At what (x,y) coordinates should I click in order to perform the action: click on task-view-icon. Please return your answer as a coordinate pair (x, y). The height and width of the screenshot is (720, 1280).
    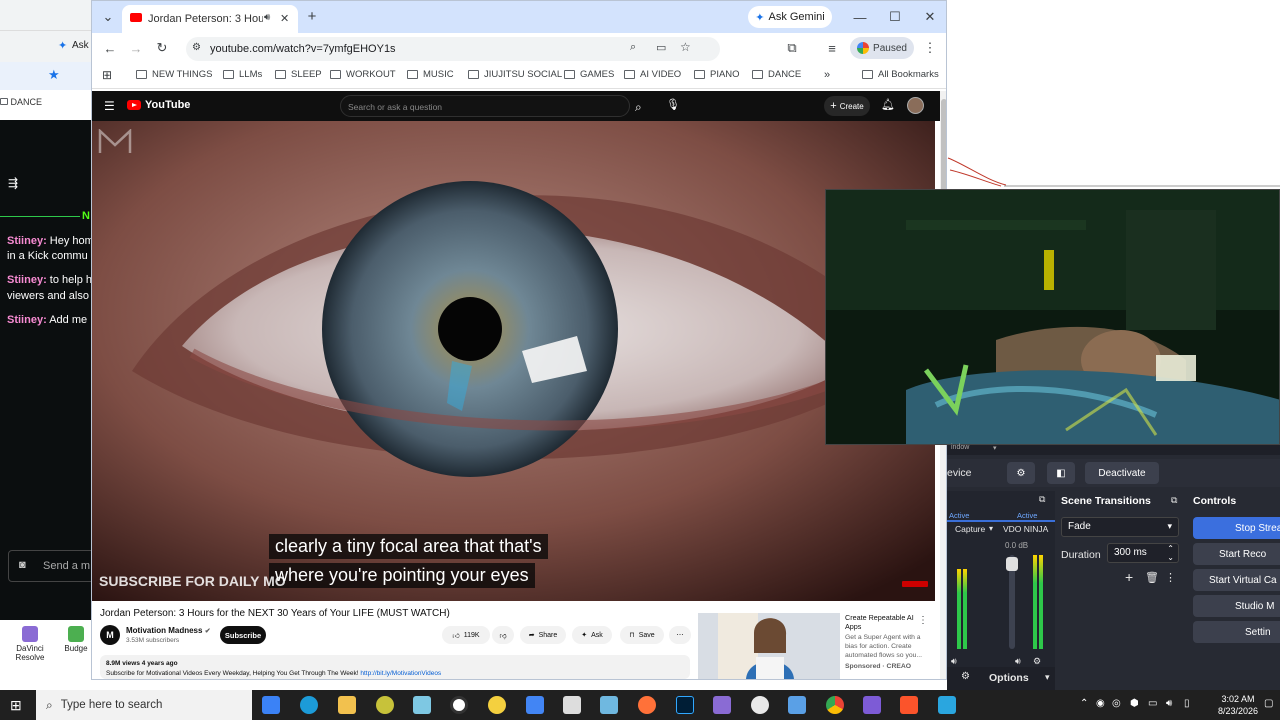
    Looking at the image, I should click on (271, 705).